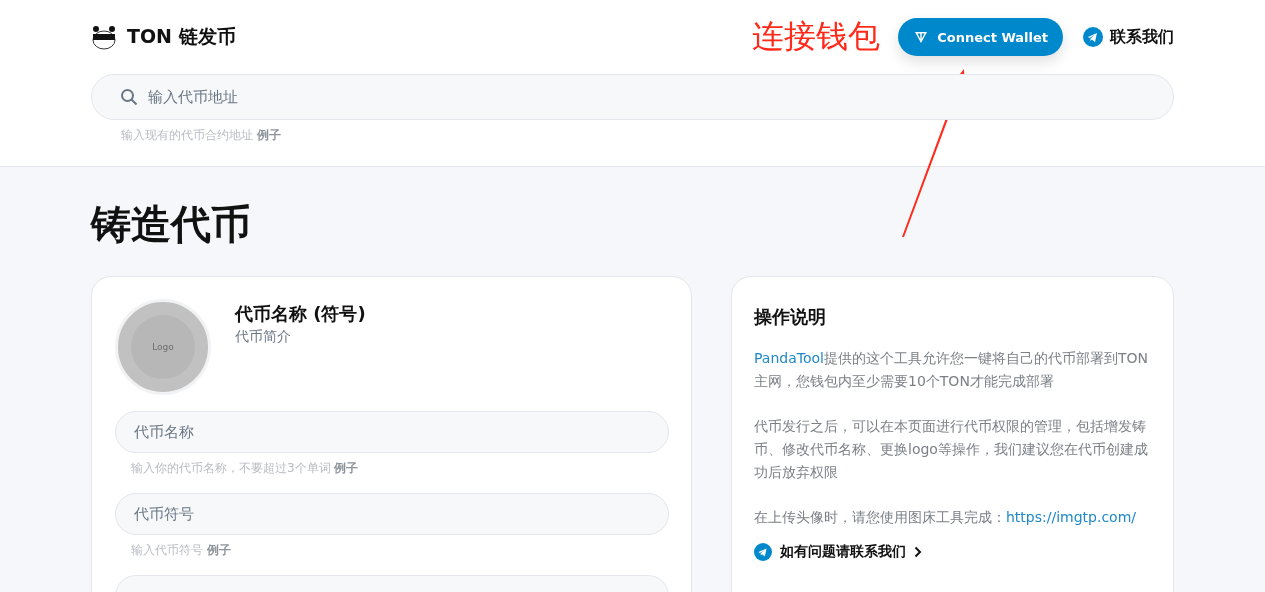 This screenshot has width=1265, height=592. Describe the element at coordinates (171, 224) in the screenshot. I see `page-title: 铸造代币` at that location.